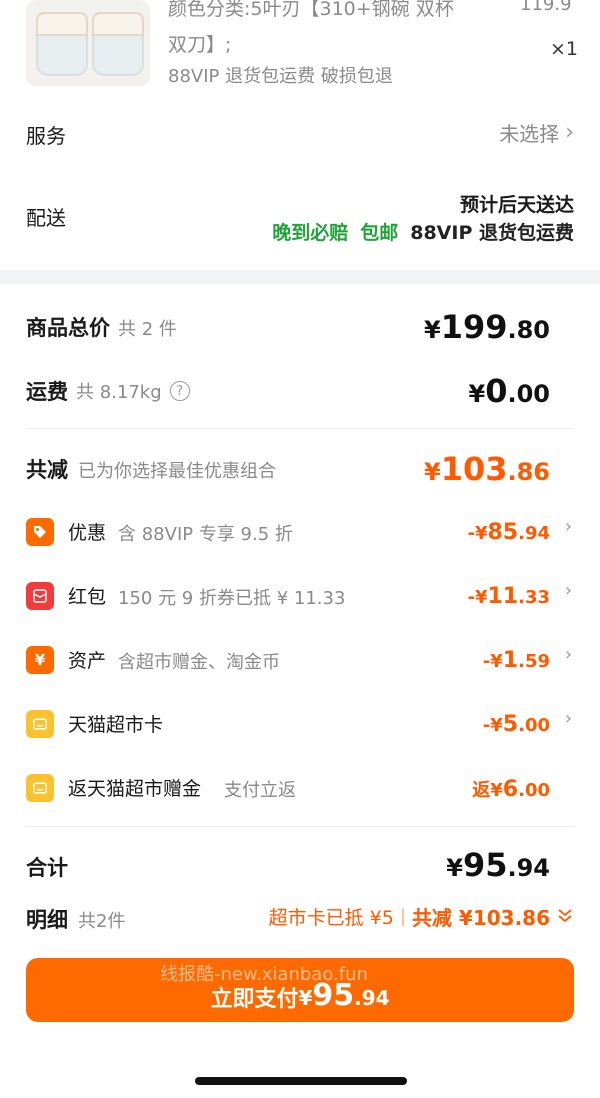  Describe the element at coordinates (516, 205) in the screenshot. I see `delivery-eta: 预计后天送达` at that location.